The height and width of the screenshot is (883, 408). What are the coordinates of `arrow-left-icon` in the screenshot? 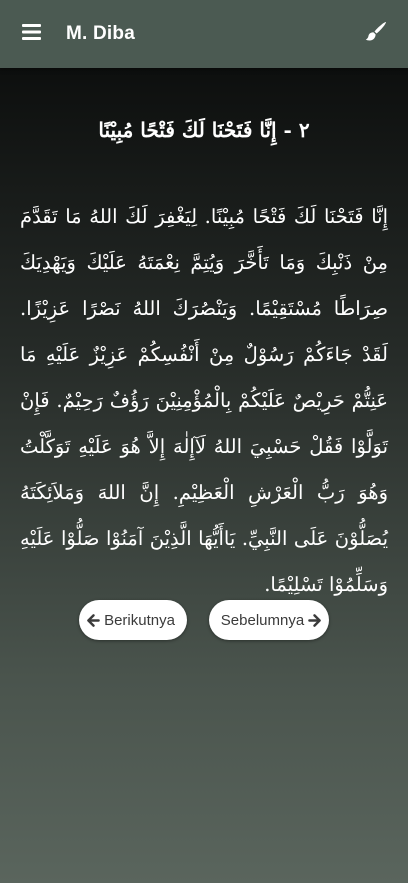 It's located at (93, 620).